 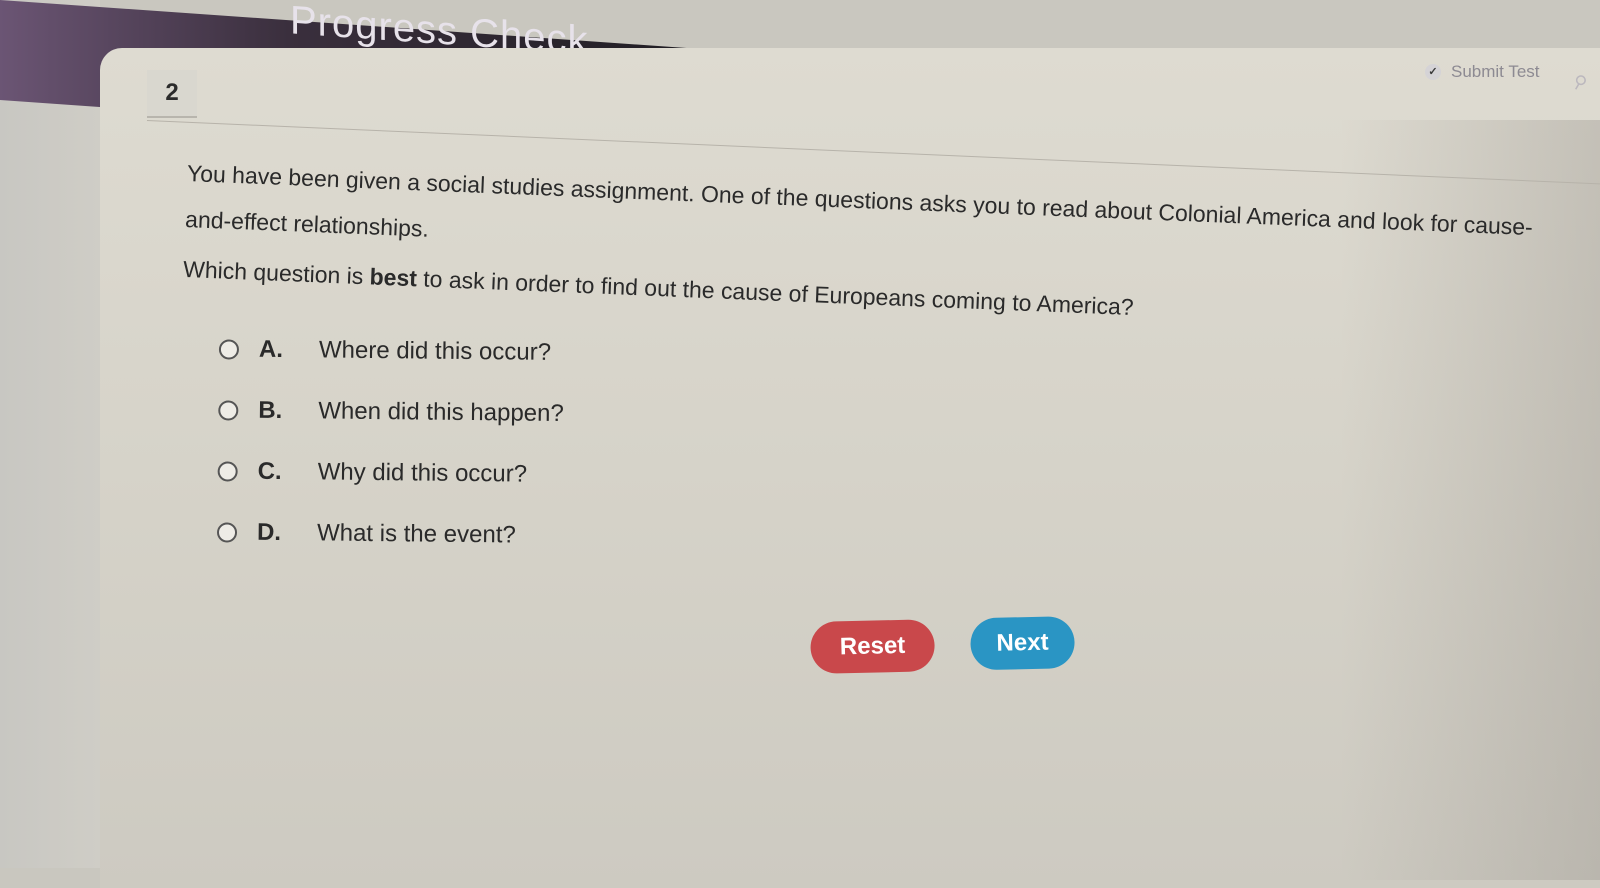 I want to click on option-text: Why did this occur?, so click(x=422, y=472).